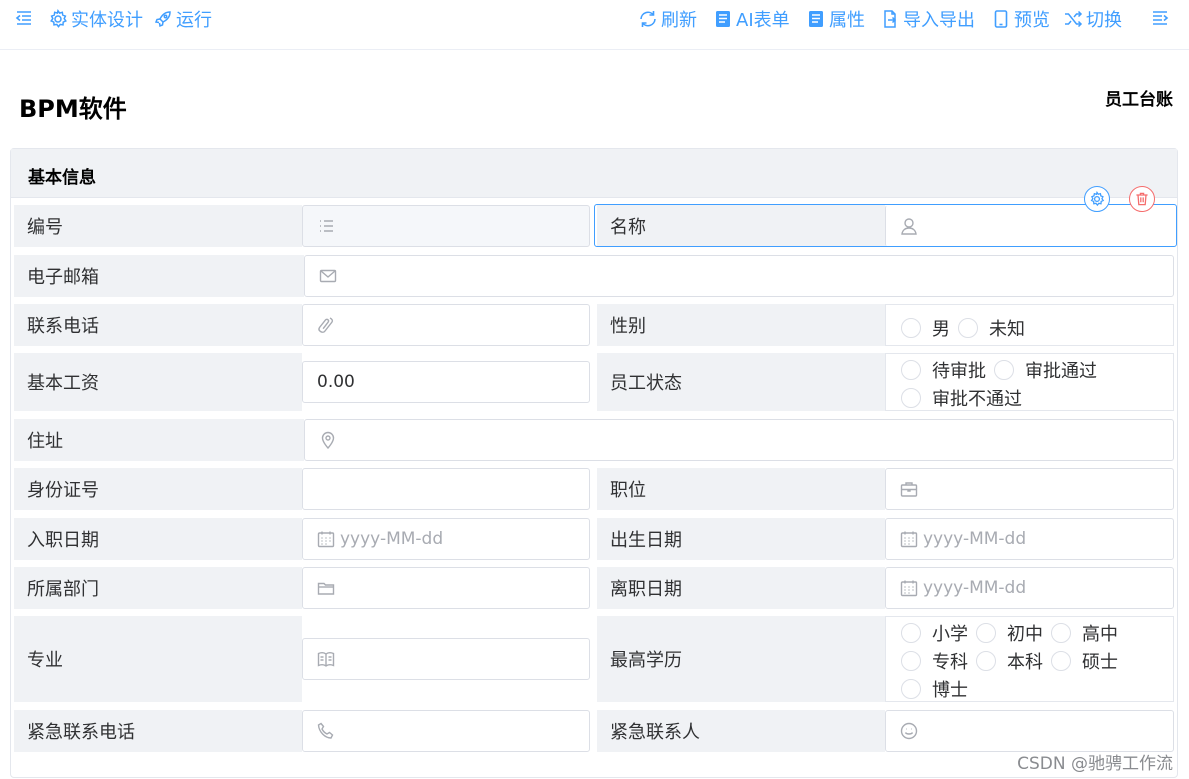 This screenshot has width=1189, height=779. Describe the element at coordinates (939, 20) in the screenshot. I see `import-export-label: 导入导出` at that location.